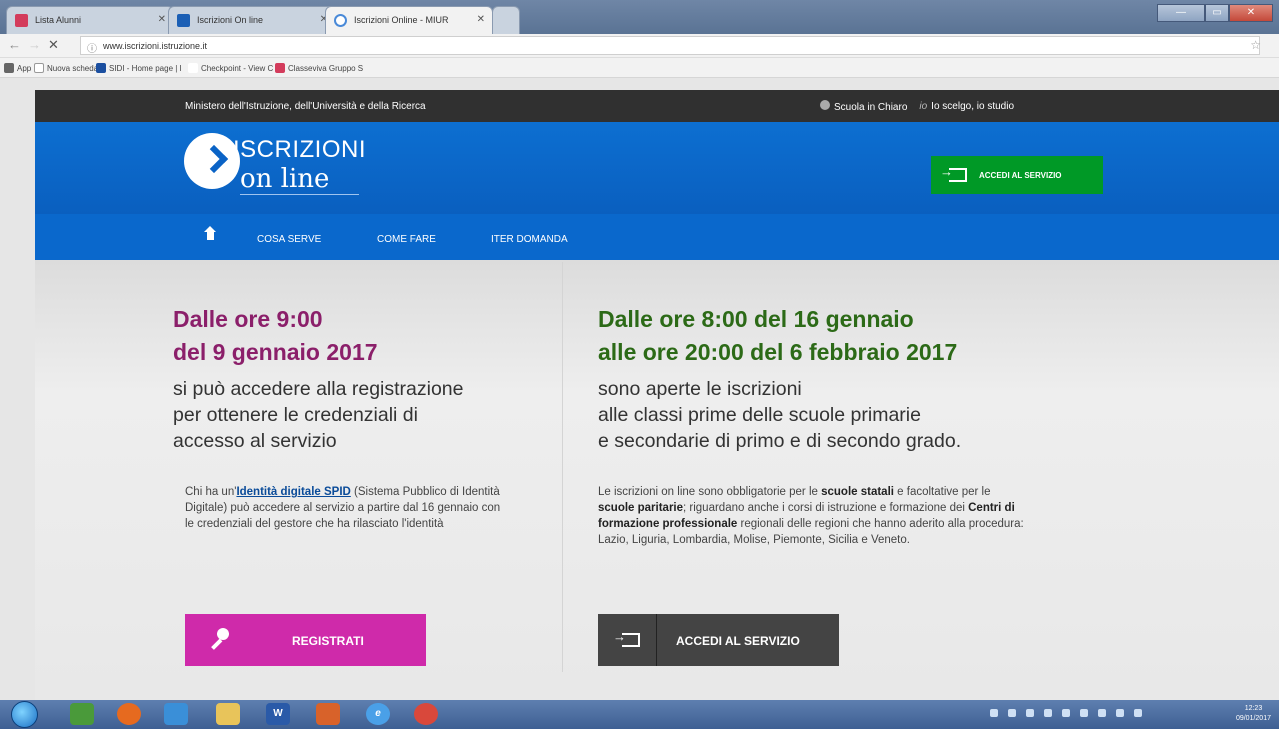 The width and height of the screenshot is (1279, 729). Describe the element at coordinates (326, 68) in the screenshot. I see `bookmark-label: Classeviva Gruppo S` at that location.